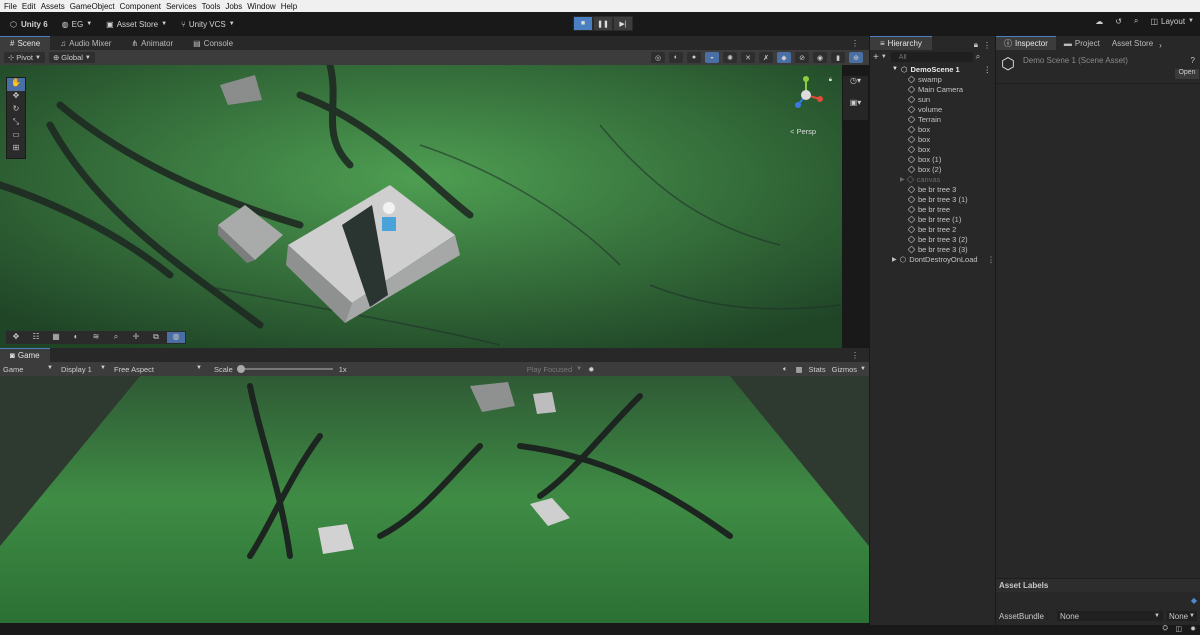  Describe the element at coordinates (561, 369) in the screenshot. I see `play-focused-dropdown: Play Focused ▼ ✹` at that location.